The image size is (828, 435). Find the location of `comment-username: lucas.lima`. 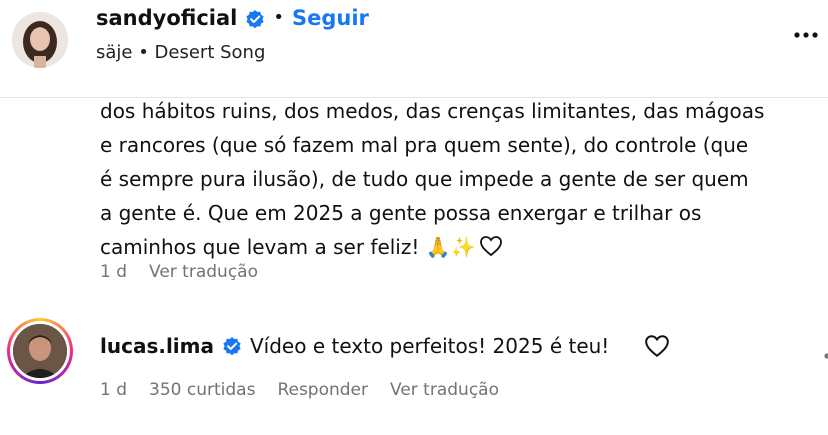

comment-username: lucas.lima is located at coordinates (157, 346).